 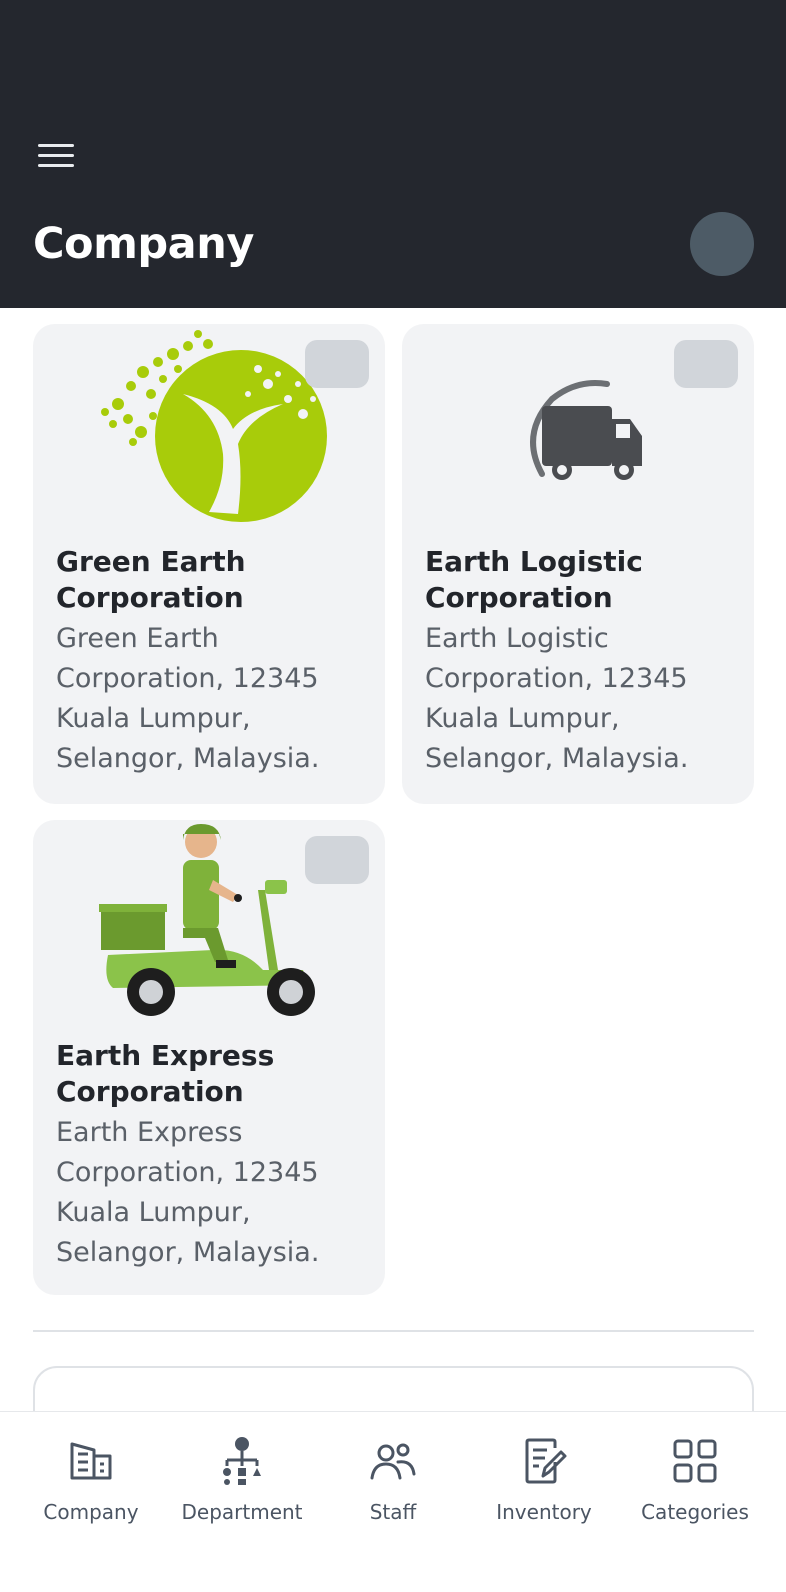 I want to click on grid-icon, so click(x=695, y=1461).